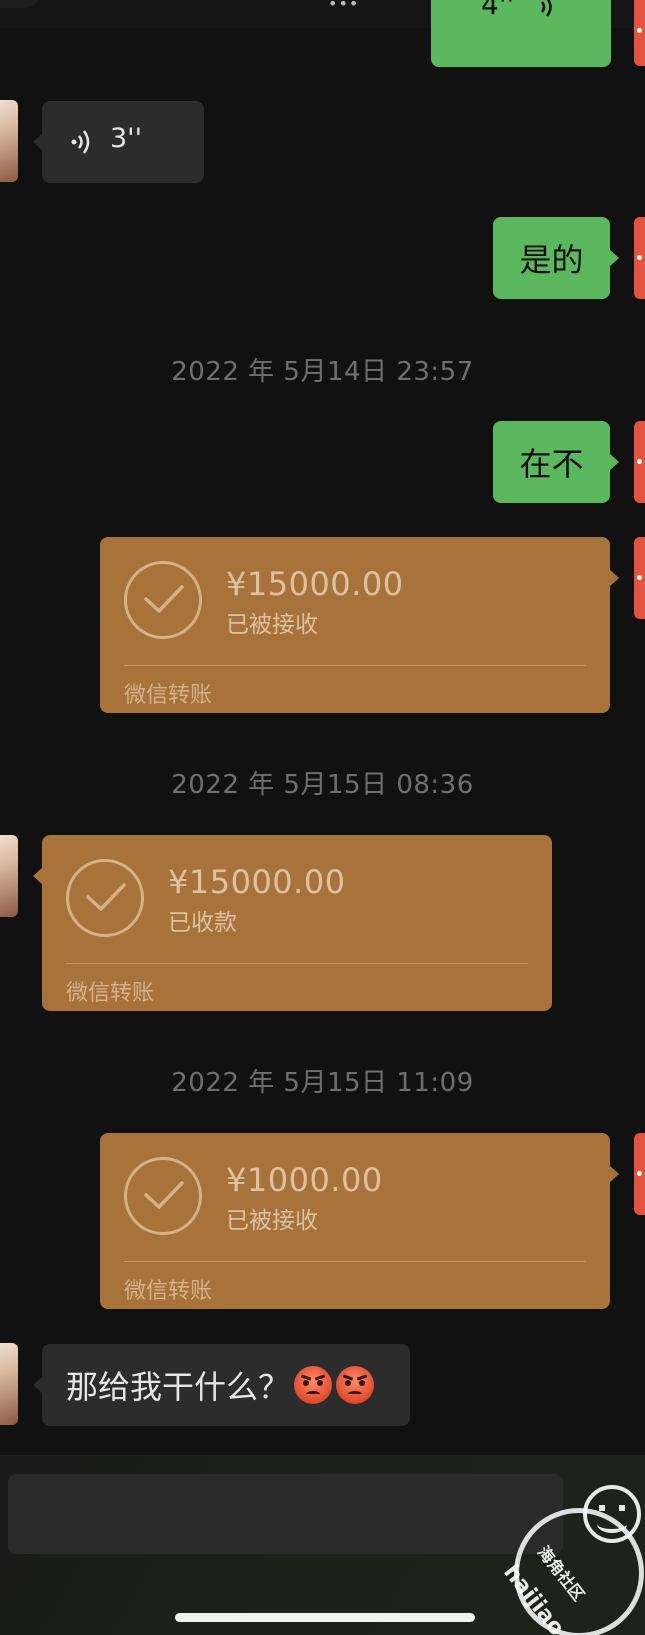 The height and width of the screenshot is (1635, 645). What do you see at coordinates (126, 138) in the screenshot?
I see `voice-duration: 3''` at bounding box center [126, 138].